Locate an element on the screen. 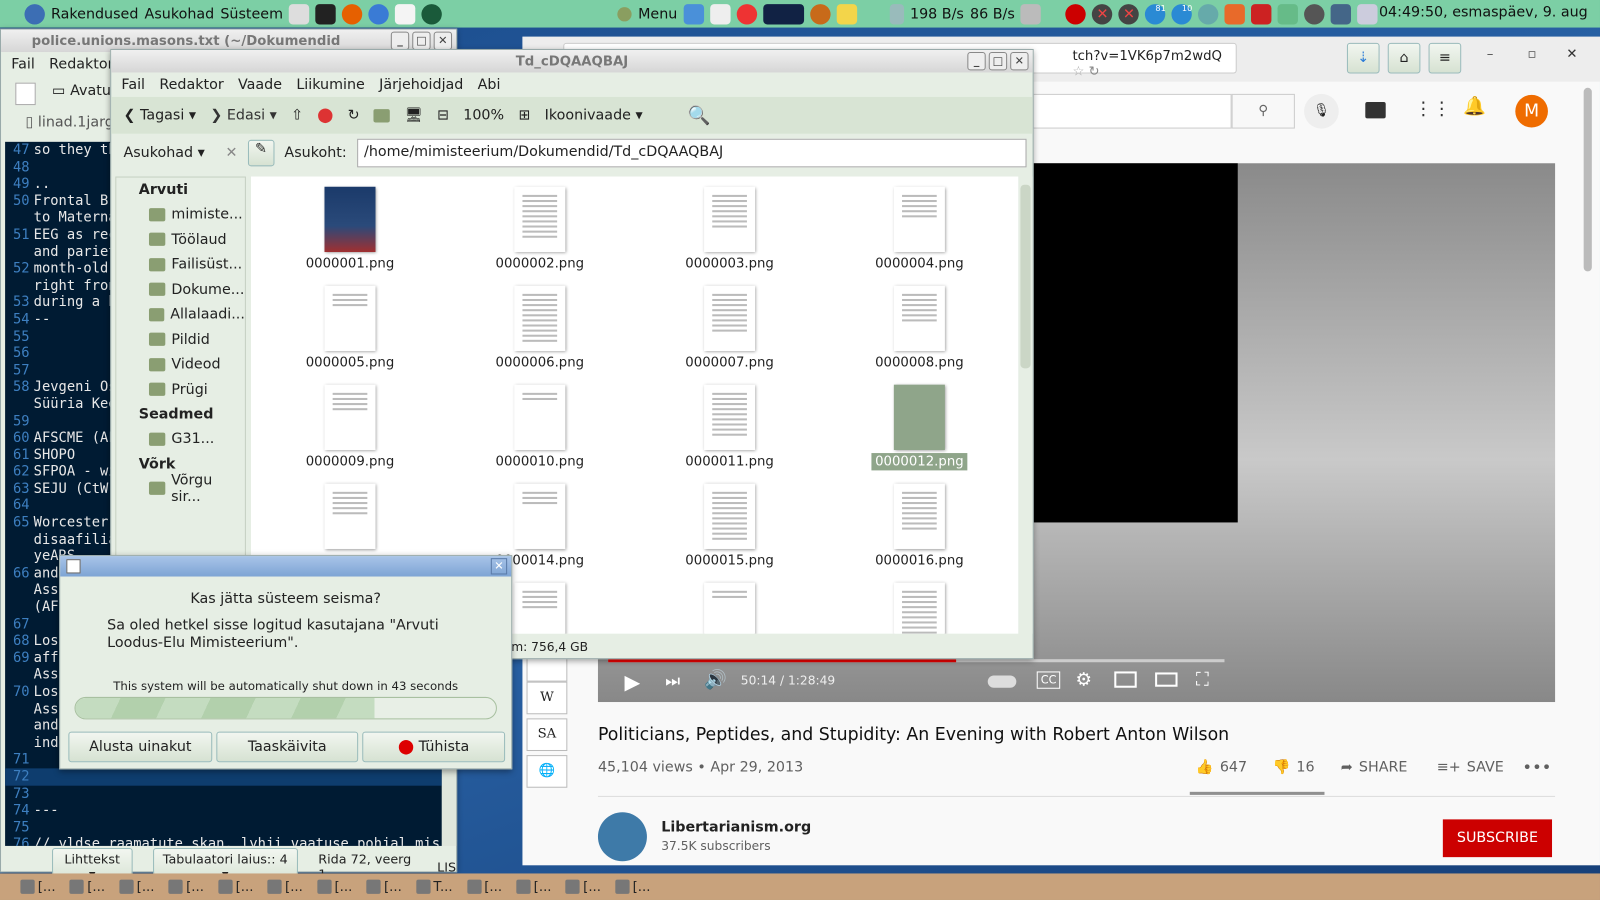 Image resolution: width=1600 pixels, height=900 pixels. menu-button: Menu is located at coordinates (657, 14).